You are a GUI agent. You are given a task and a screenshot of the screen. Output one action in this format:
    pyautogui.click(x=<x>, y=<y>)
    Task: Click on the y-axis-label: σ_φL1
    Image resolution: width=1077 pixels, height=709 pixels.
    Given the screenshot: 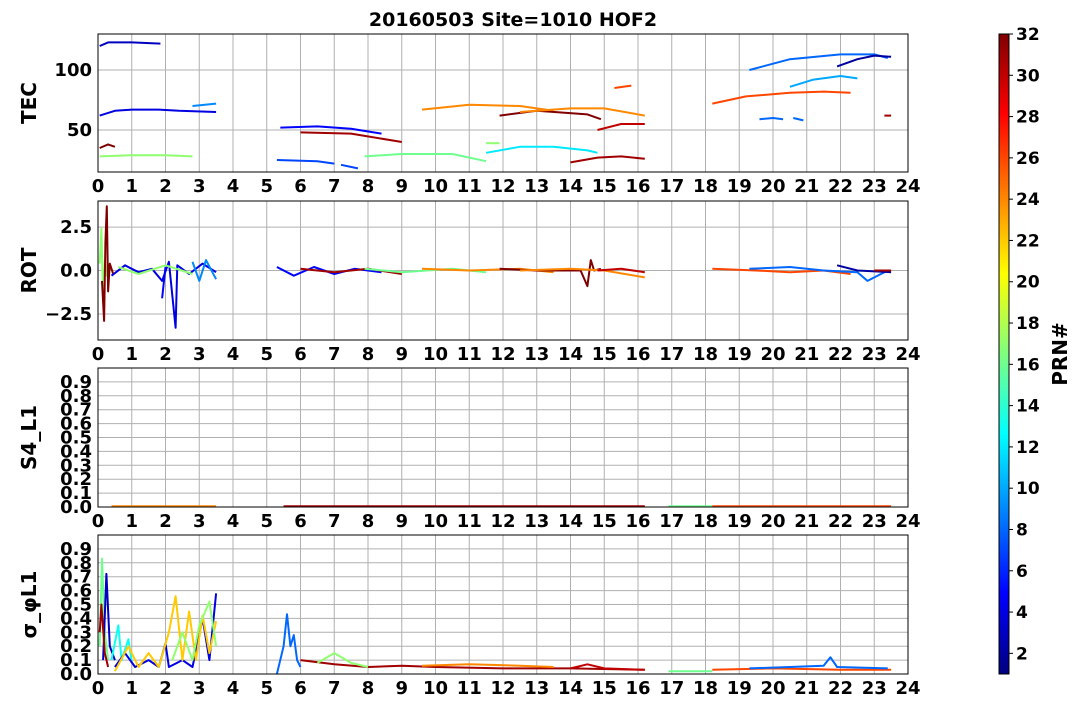 What is the action you would take?
    pyautogui.click(x=29, y=605)
    